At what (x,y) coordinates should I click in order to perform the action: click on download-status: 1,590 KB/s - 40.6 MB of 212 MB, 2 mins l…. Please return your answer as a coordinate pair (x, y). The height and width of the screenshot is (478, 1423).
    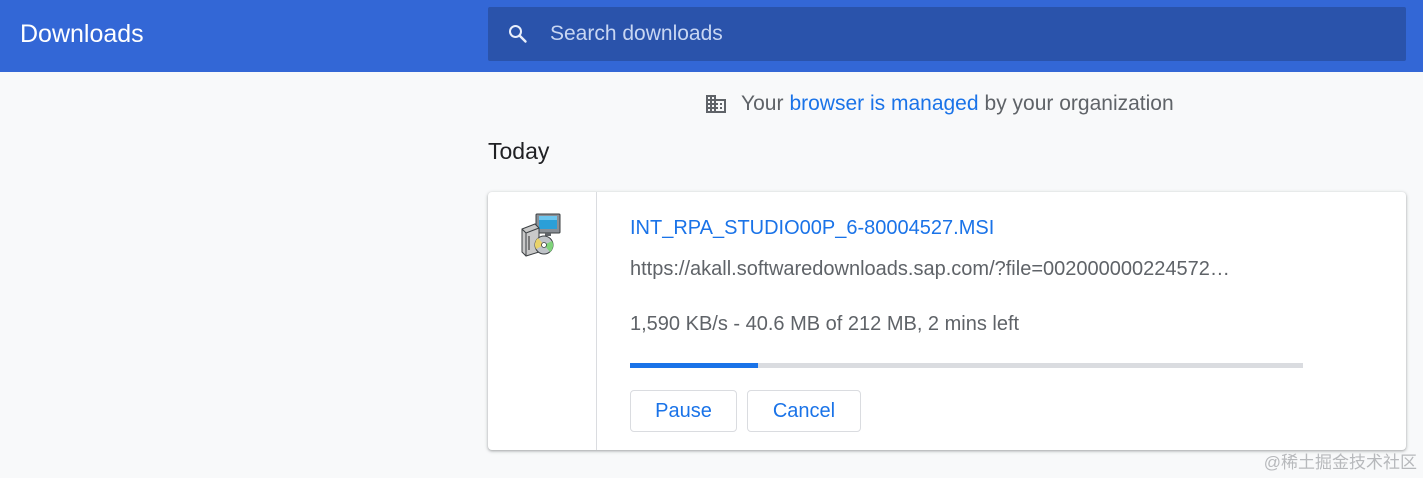
    Looking at the image, I should click on (825, 324).